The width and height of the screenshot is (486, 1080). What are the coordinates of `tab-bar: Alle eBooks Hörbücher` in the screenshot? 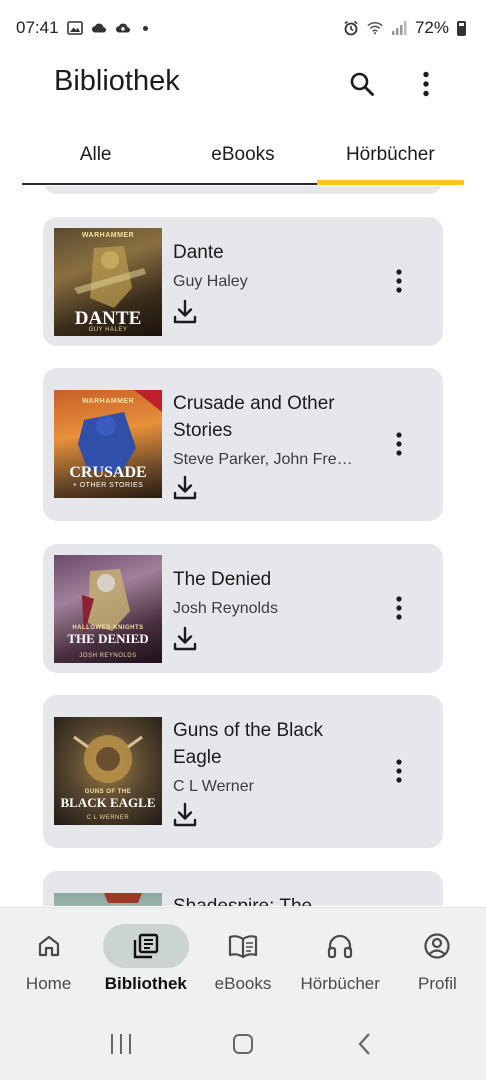 It's located at (243, 159).